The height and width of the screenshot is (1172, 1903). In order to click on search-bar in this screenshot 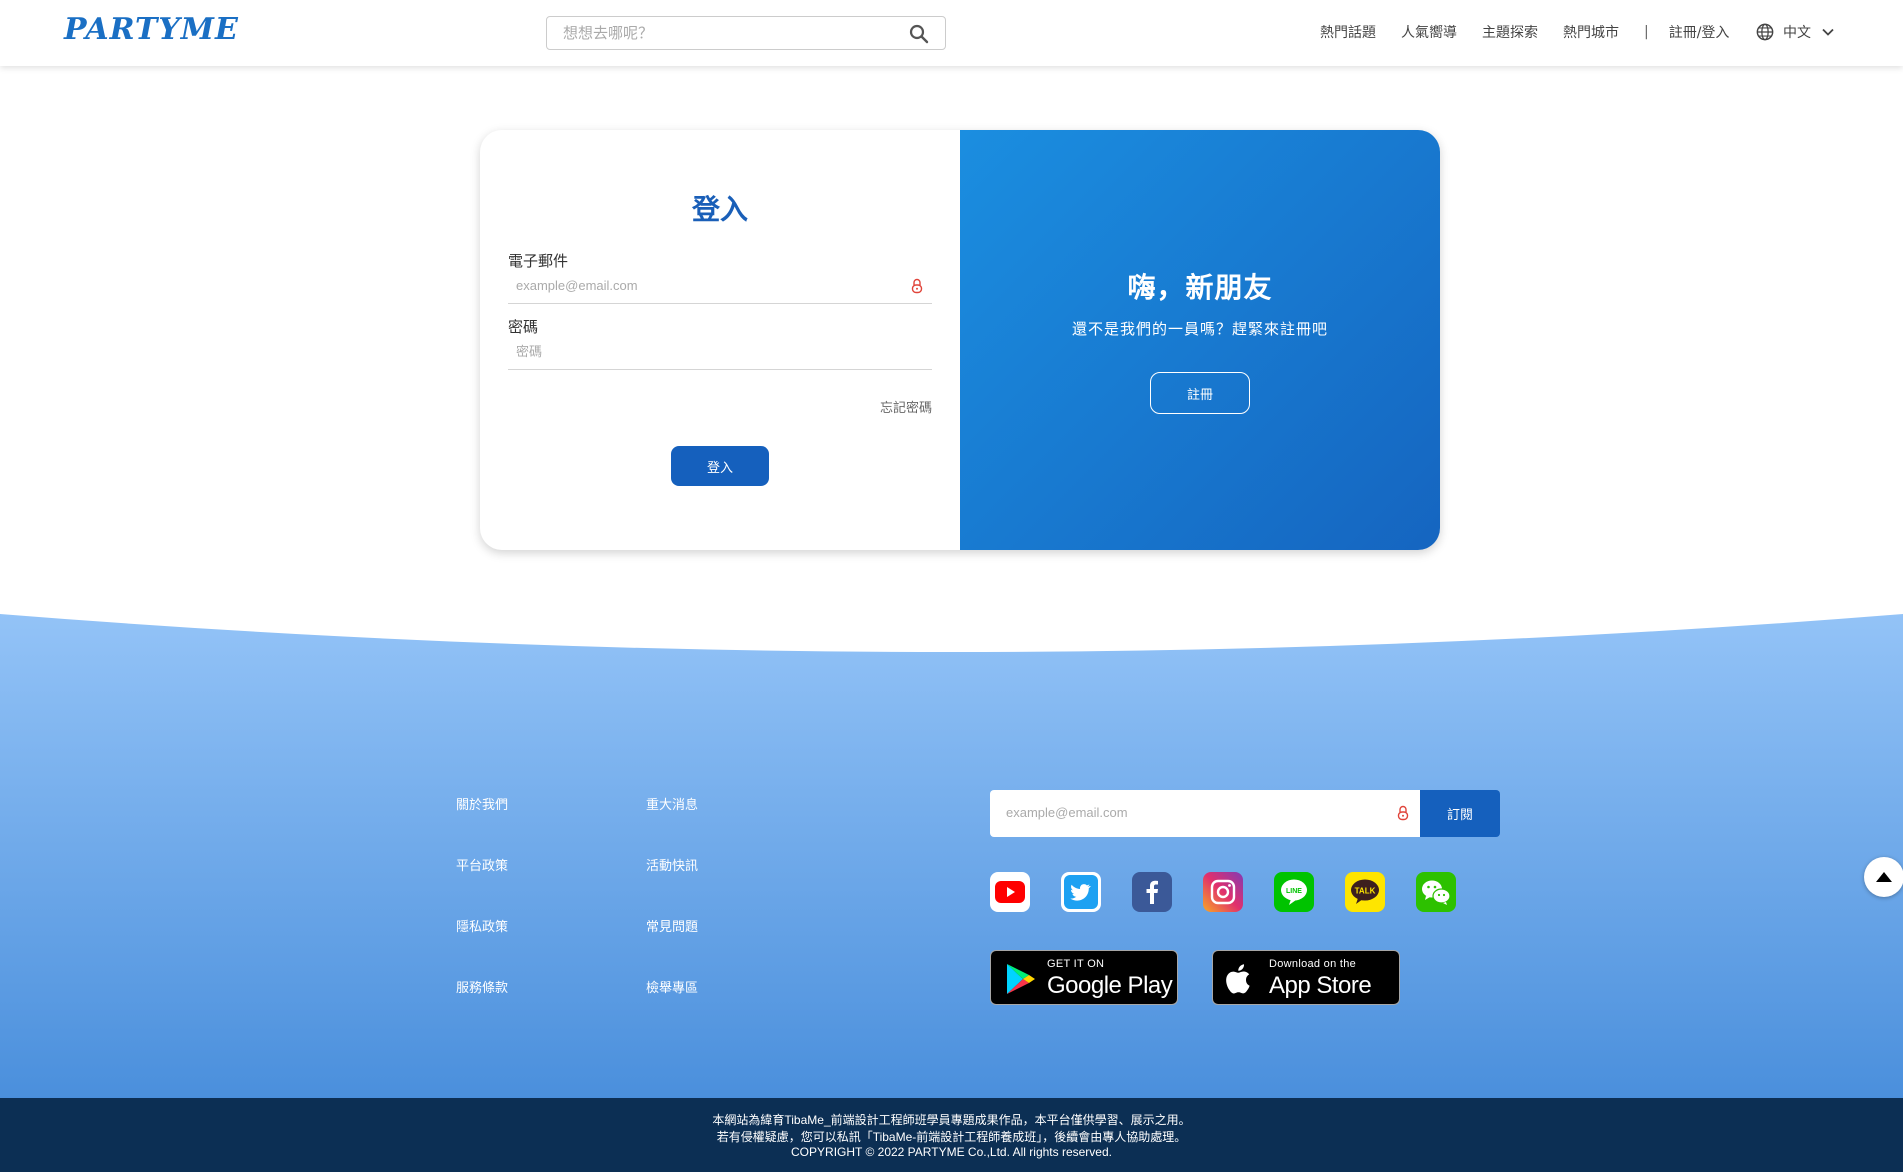, I will do `click(746, 33)`.